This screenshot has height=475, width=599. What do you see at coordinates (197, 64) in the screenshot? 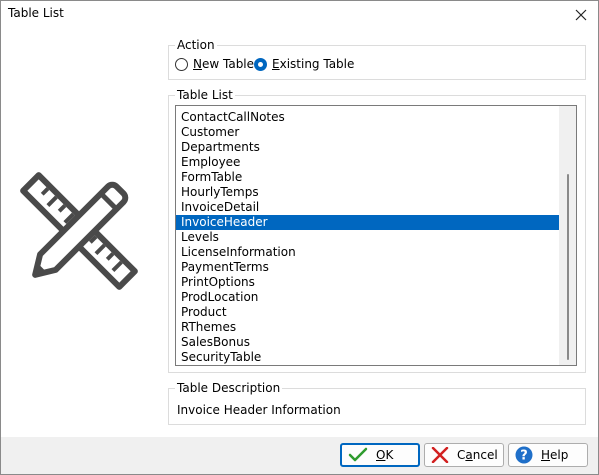
I see `new-table-mnemonic: N` at bounding box center [197, 64].